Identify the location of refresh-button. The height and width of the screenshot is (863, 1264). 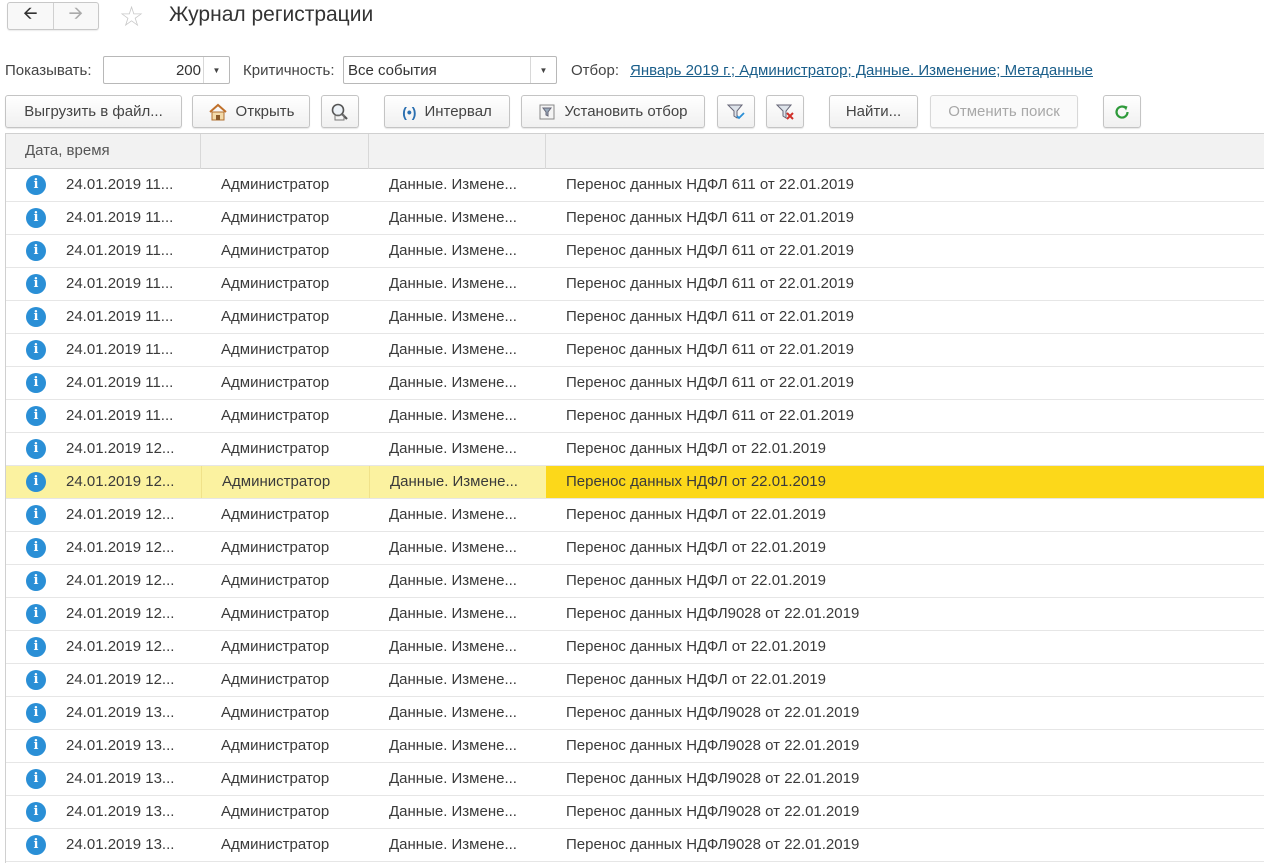
(1122, 111).